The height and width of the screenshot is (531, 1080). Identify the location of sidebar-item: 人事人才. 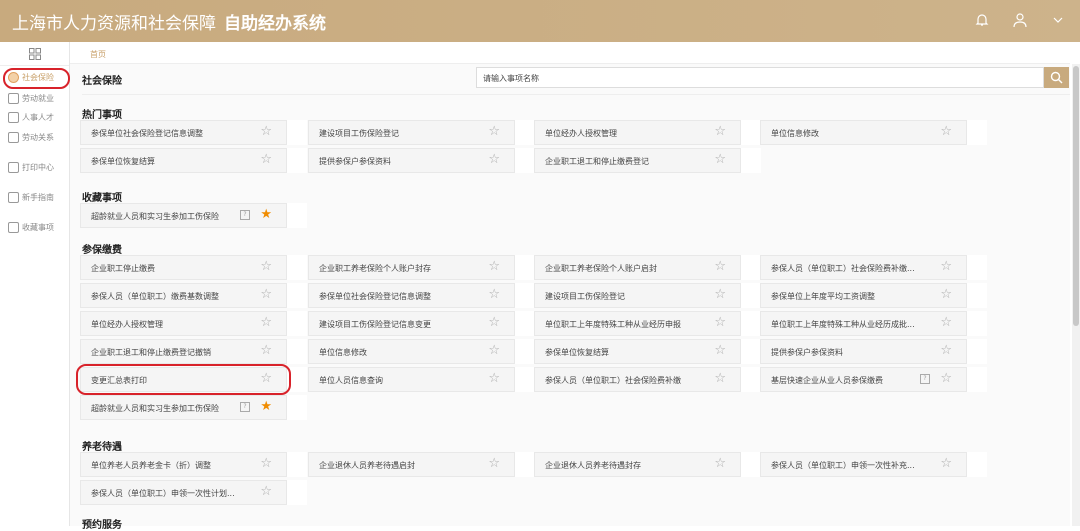
(31, 117).